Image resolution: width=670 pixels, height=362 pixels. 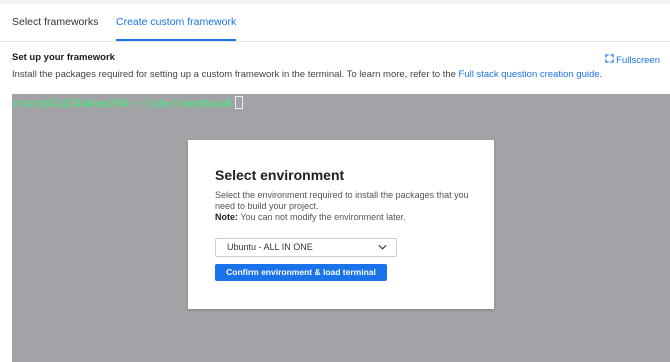 I want to click on fullscreen-label: Fullscreen, so click(x=638, y=60).